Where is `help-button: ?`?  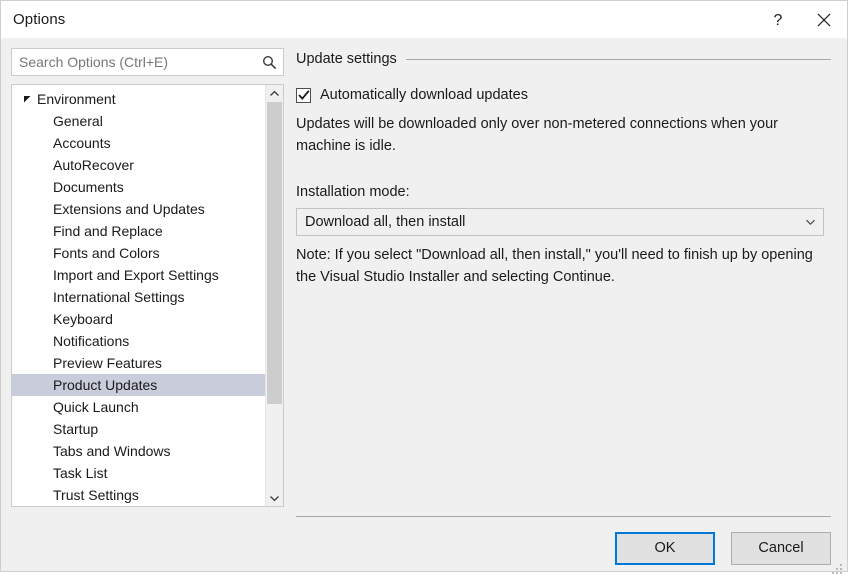 help-button: ? is located at coordinates (778, 19).